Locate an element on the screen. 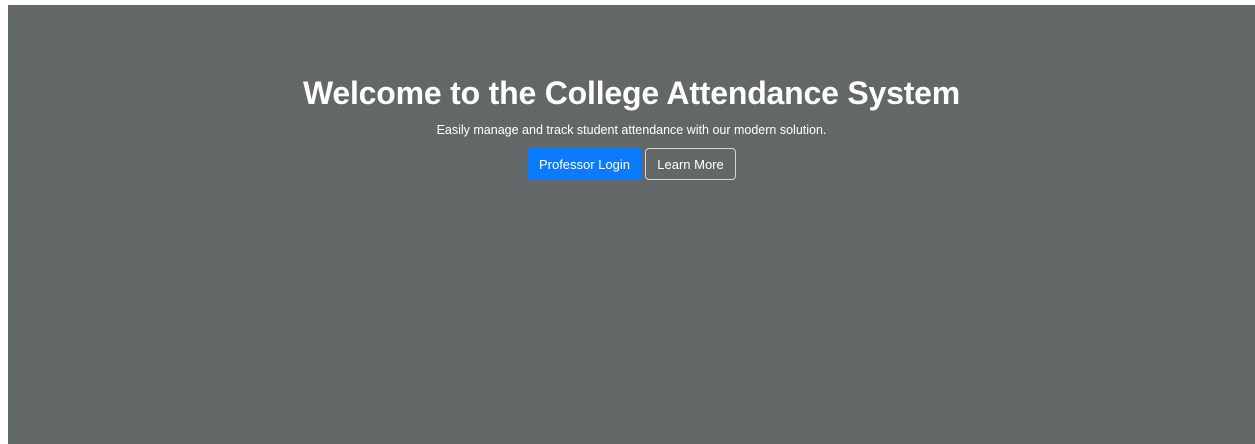  professor-login-button: Professor Login is located at coordinates (584, 164).